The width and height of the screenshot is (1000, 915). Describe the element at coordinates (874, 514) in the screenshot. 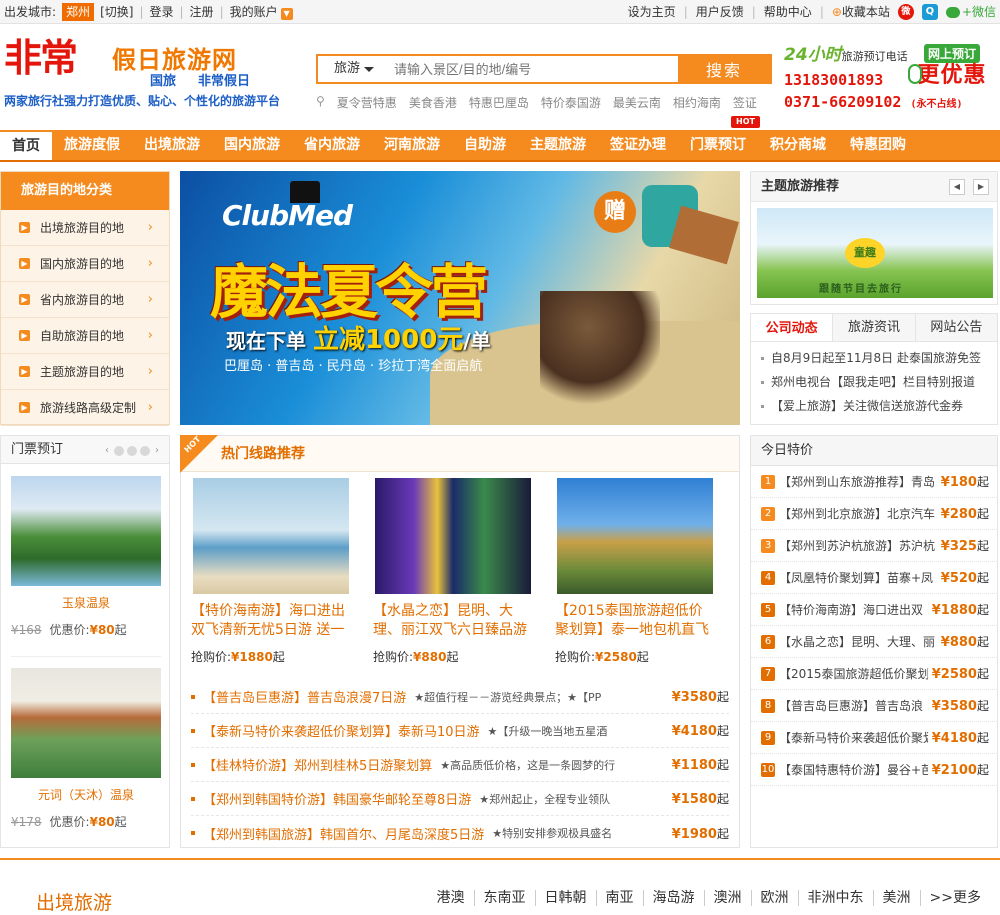

I see `today-item: 2 【郑州到北京旅游】北京汽车 ¥280起` at that location.